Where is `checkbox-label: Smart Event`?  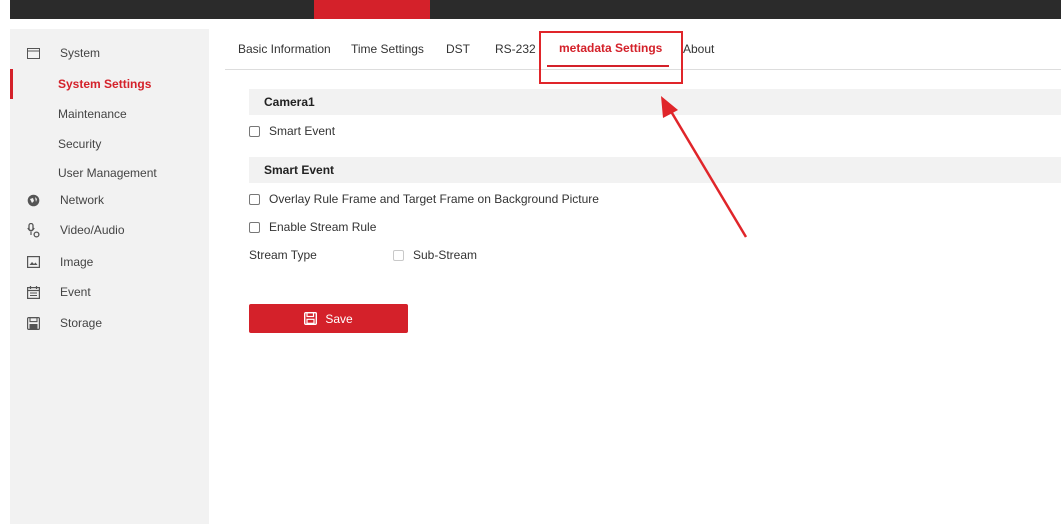 checkbox-label: Smart Event is located at coordinates (302, 131).